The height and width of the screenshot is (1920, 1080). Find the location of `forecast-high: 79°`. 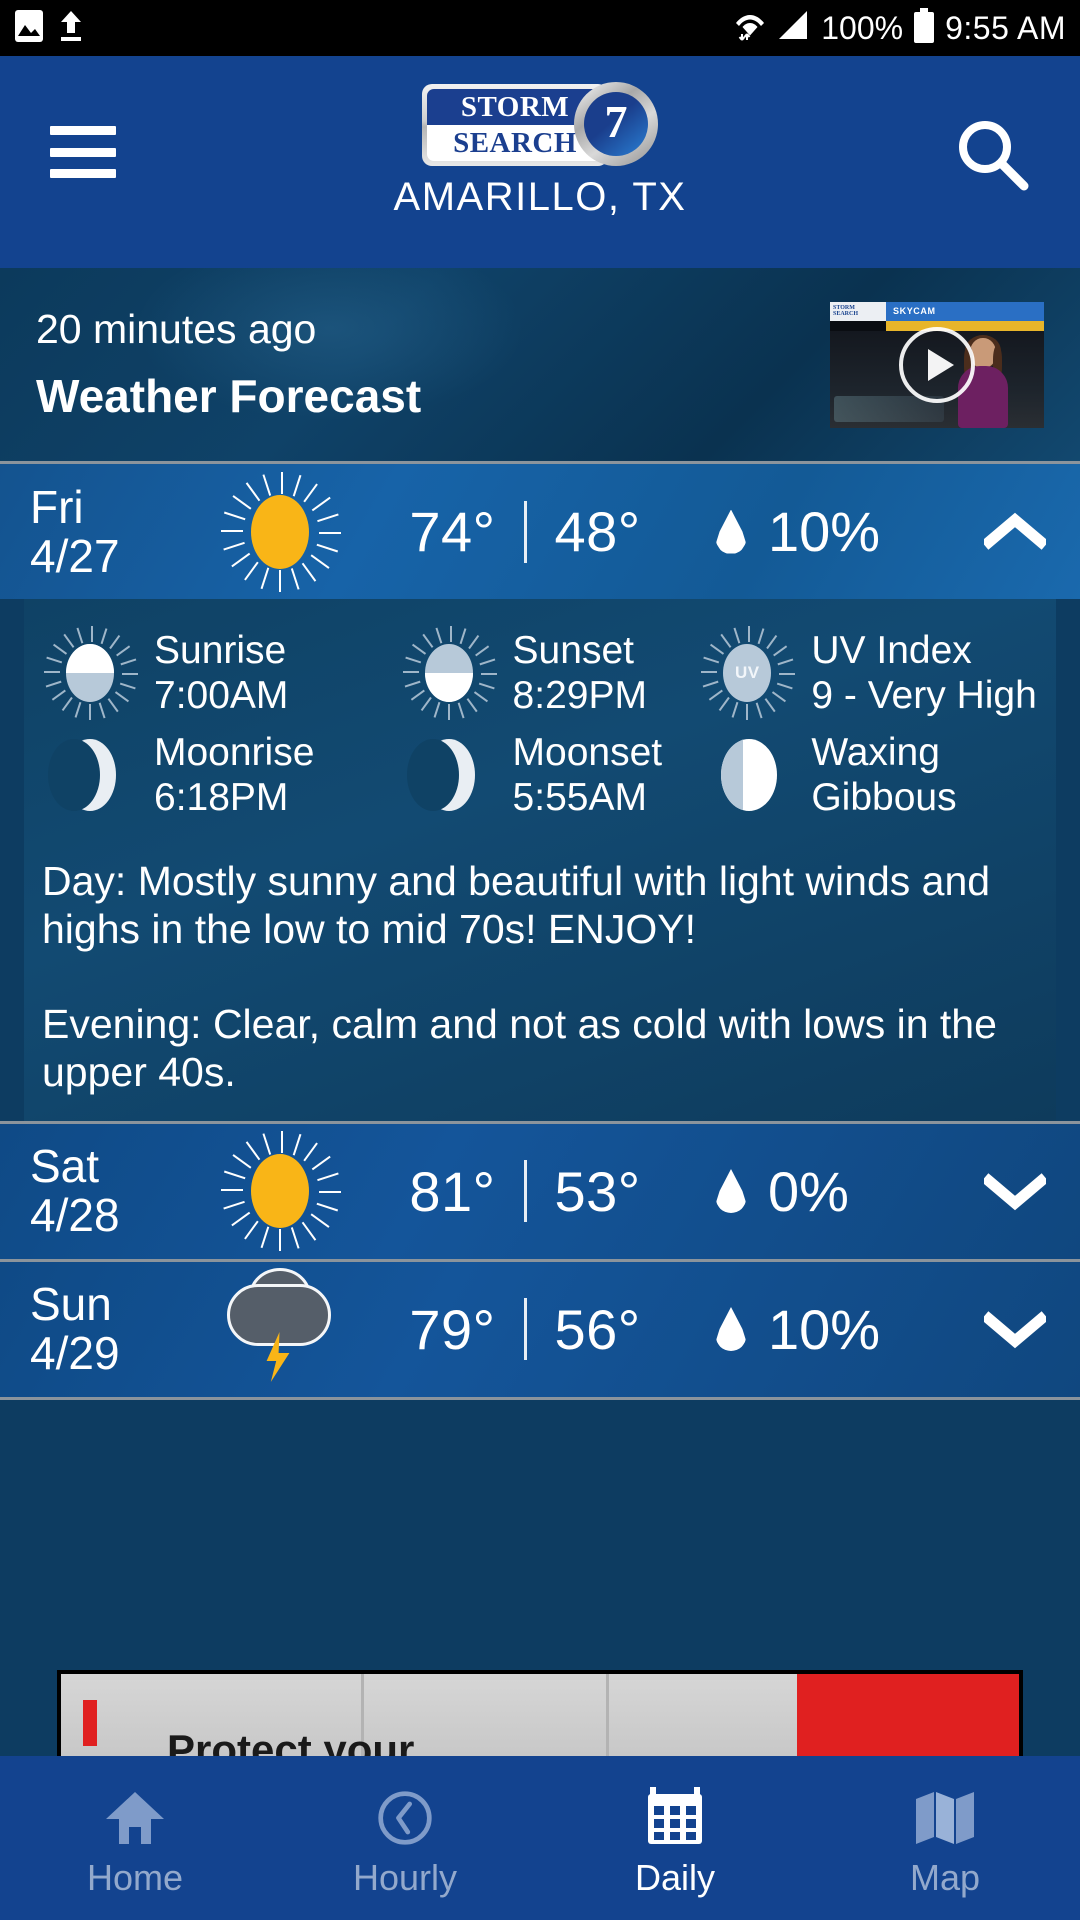

forecast-high: 79° is located at coordinates (452, 1329).